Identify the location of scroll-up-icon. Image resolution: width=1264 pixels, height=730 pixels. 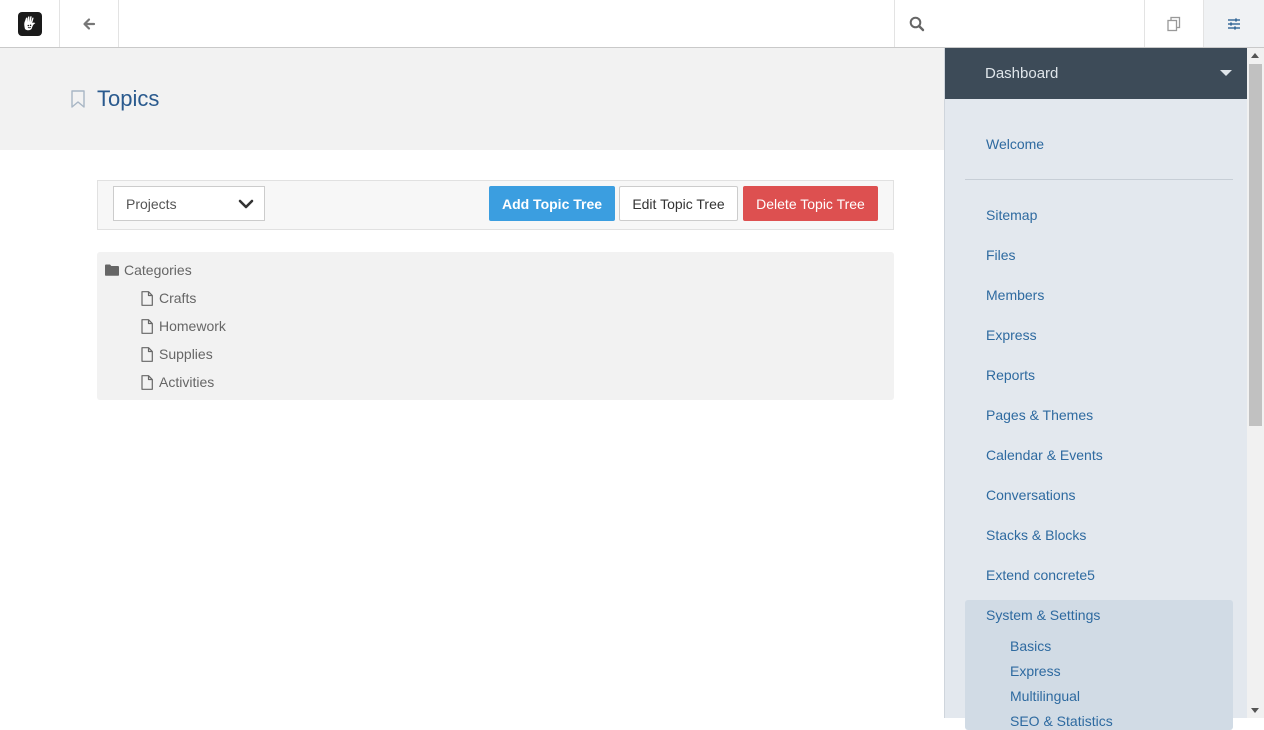
(1255, 55).